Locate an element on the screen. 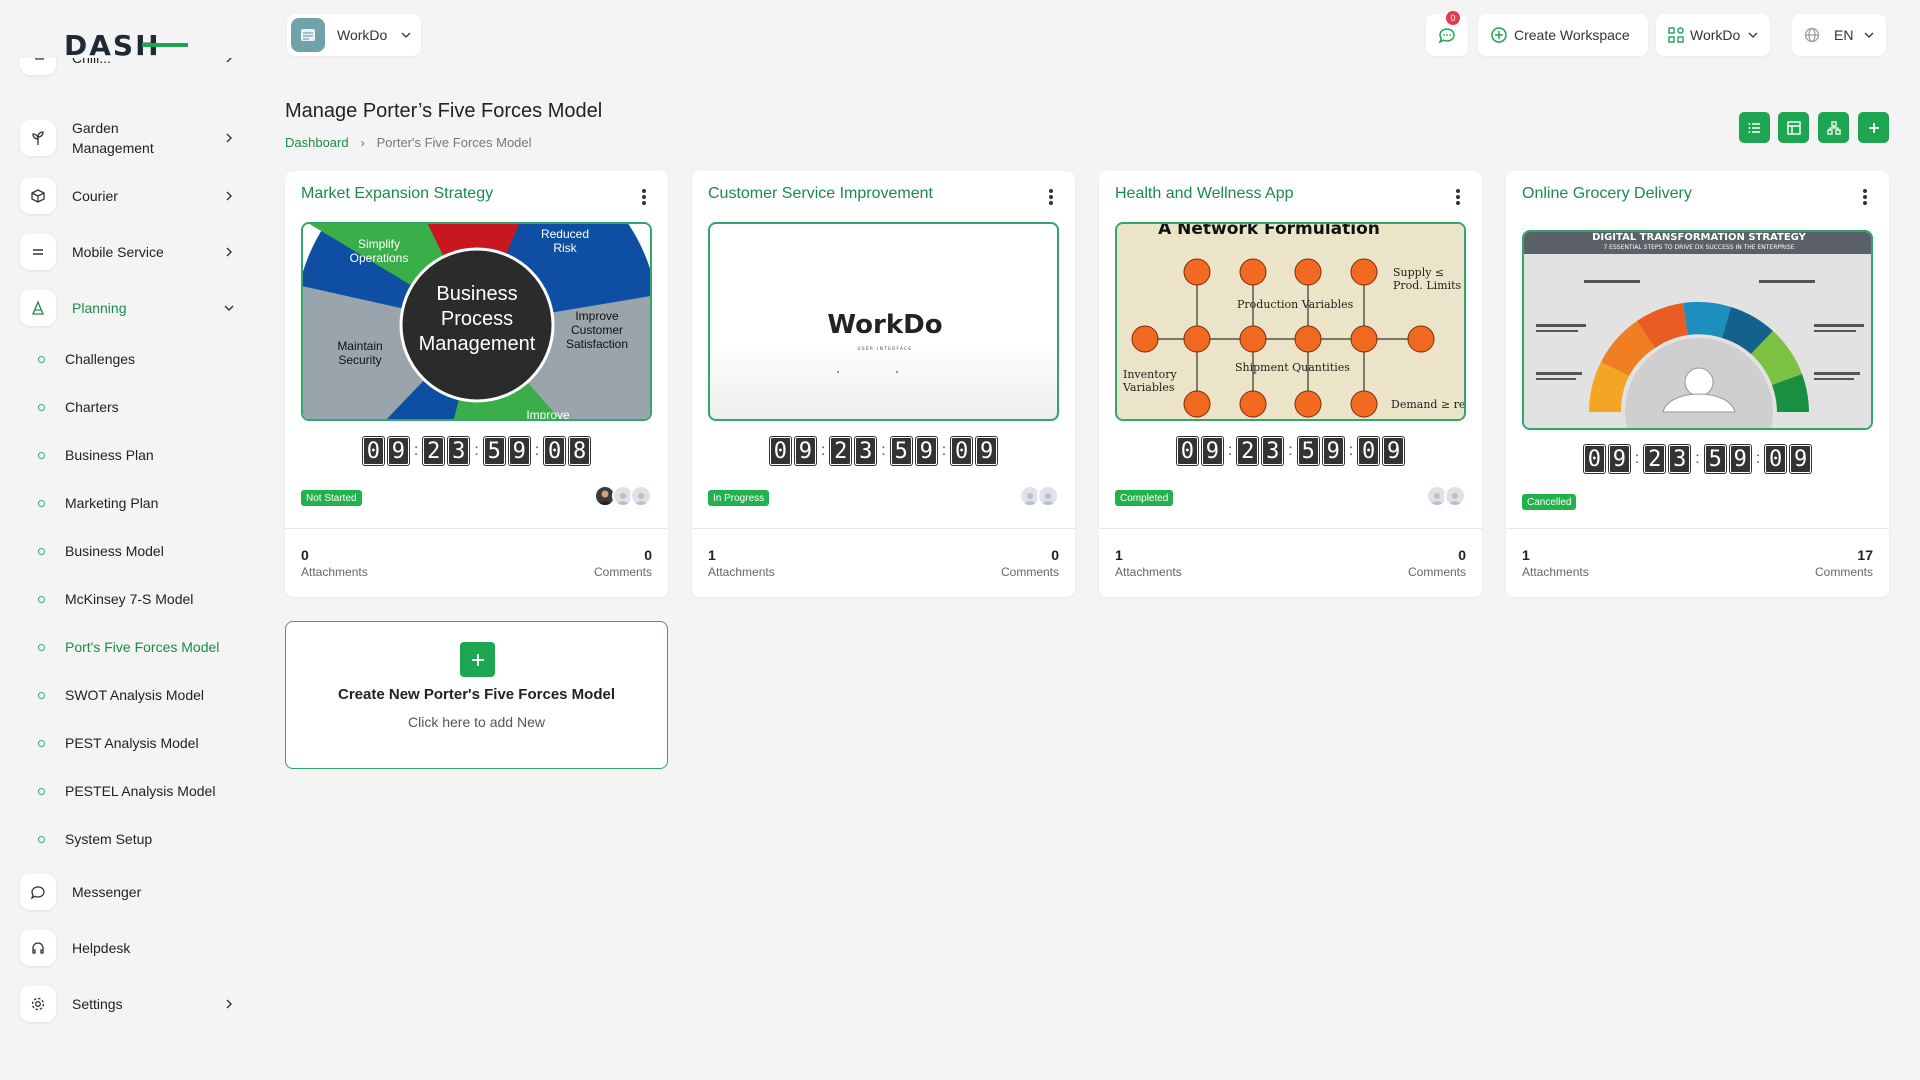 The width and height of the screenshot is (1920, 1080). breadcrumb-dashboard: Dashboard is located at coordinates (317, 142).